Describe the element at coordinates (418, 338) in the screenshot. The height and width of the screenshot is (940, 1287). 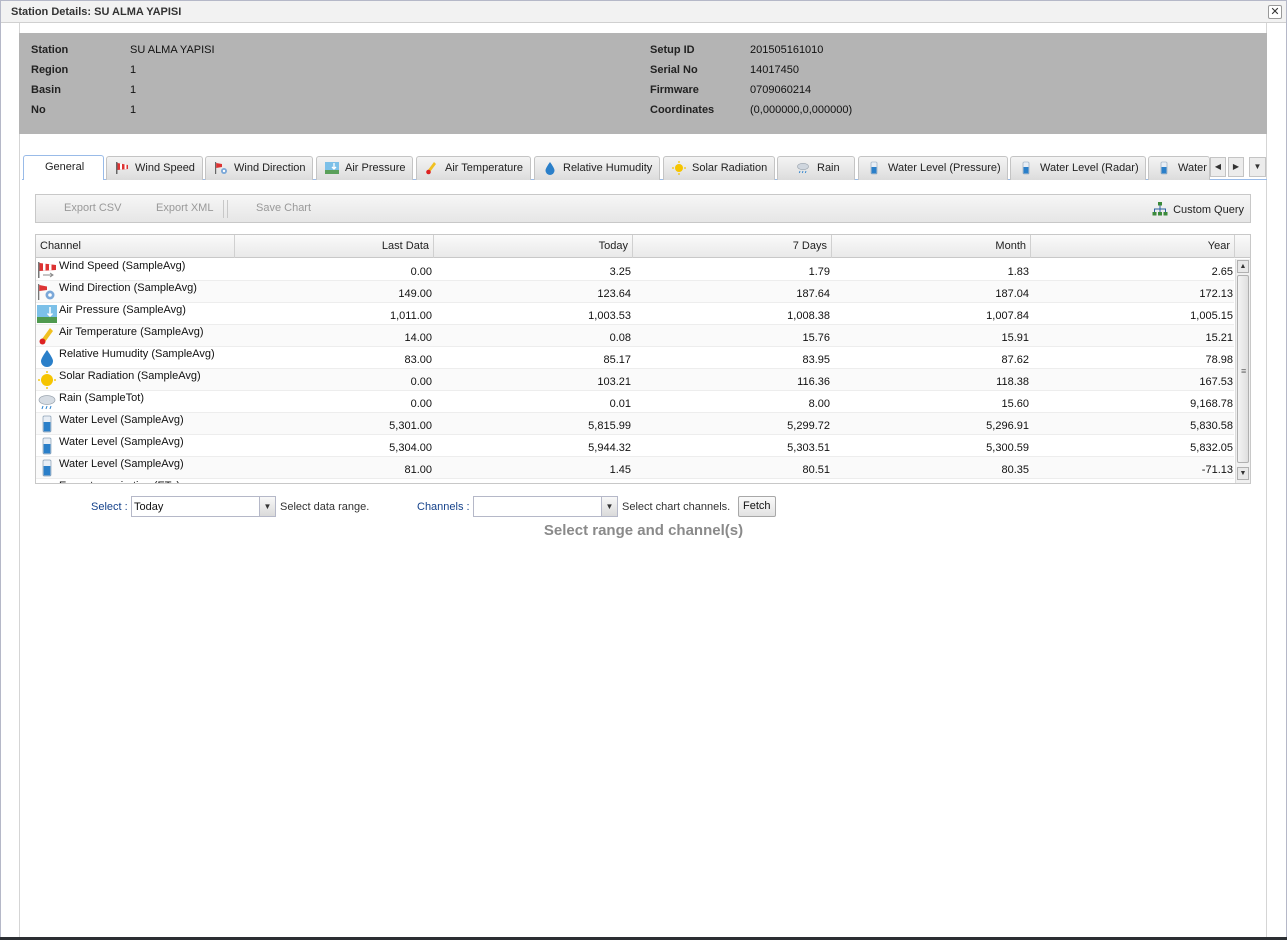
I see `cell-last-data: 14.00` at that location.